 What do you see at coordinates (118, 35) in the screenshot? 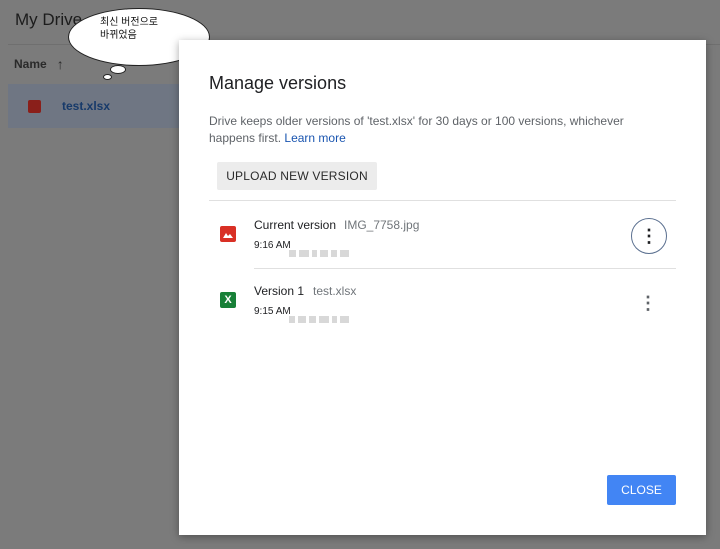
I see `bubble-line-2: 바뀌었음` at bounding box center [118, 35].